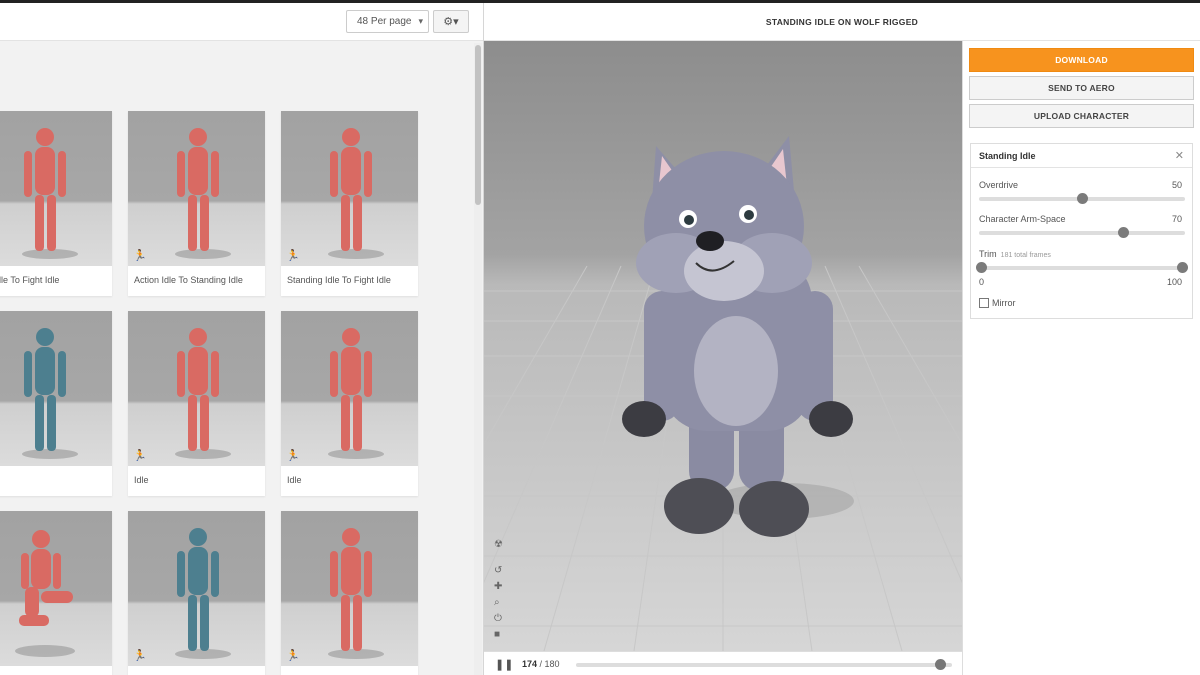 This screenshot has height=675, width=1200. I want to click on pan-icon: ✚, so click(498, 586).